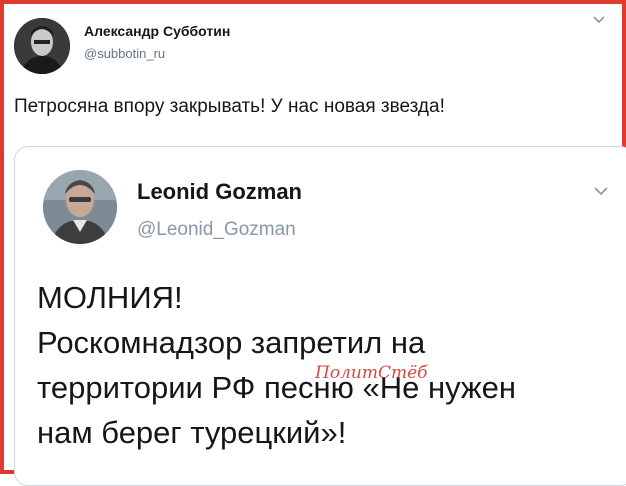  I want to click on outer-author-avatar, so click(42, 46).